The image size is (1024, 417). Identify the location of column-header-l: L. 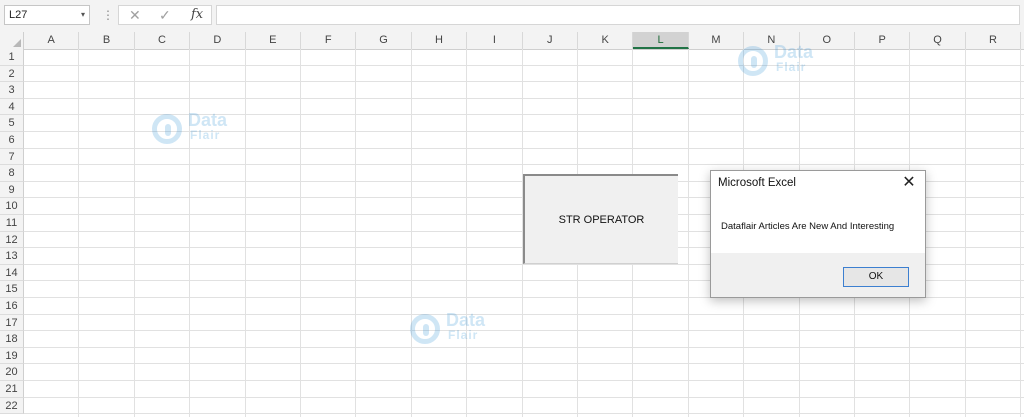
(661, 40).